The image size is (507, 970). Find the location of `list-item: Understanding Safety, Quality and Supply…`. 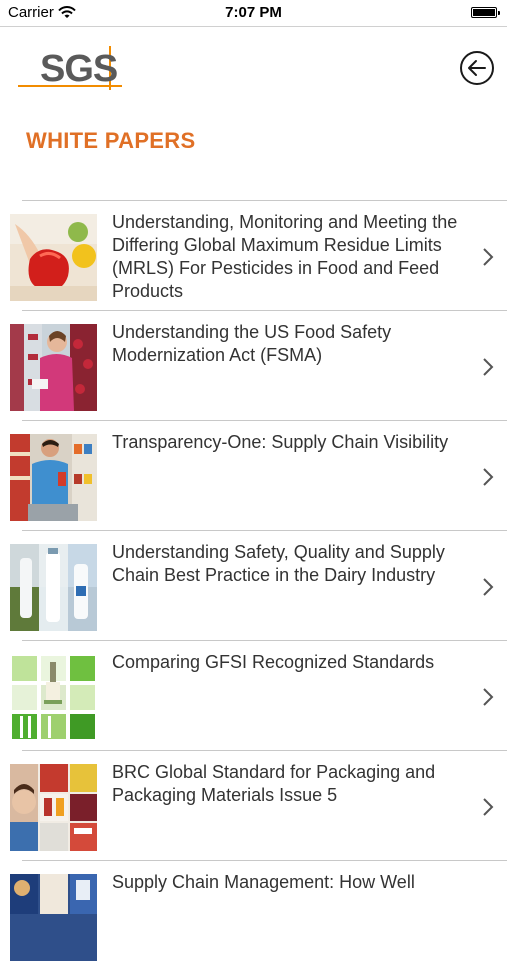

list-item: Understanding Safety, Quality and Supply… is located at coordinates (253, 585).